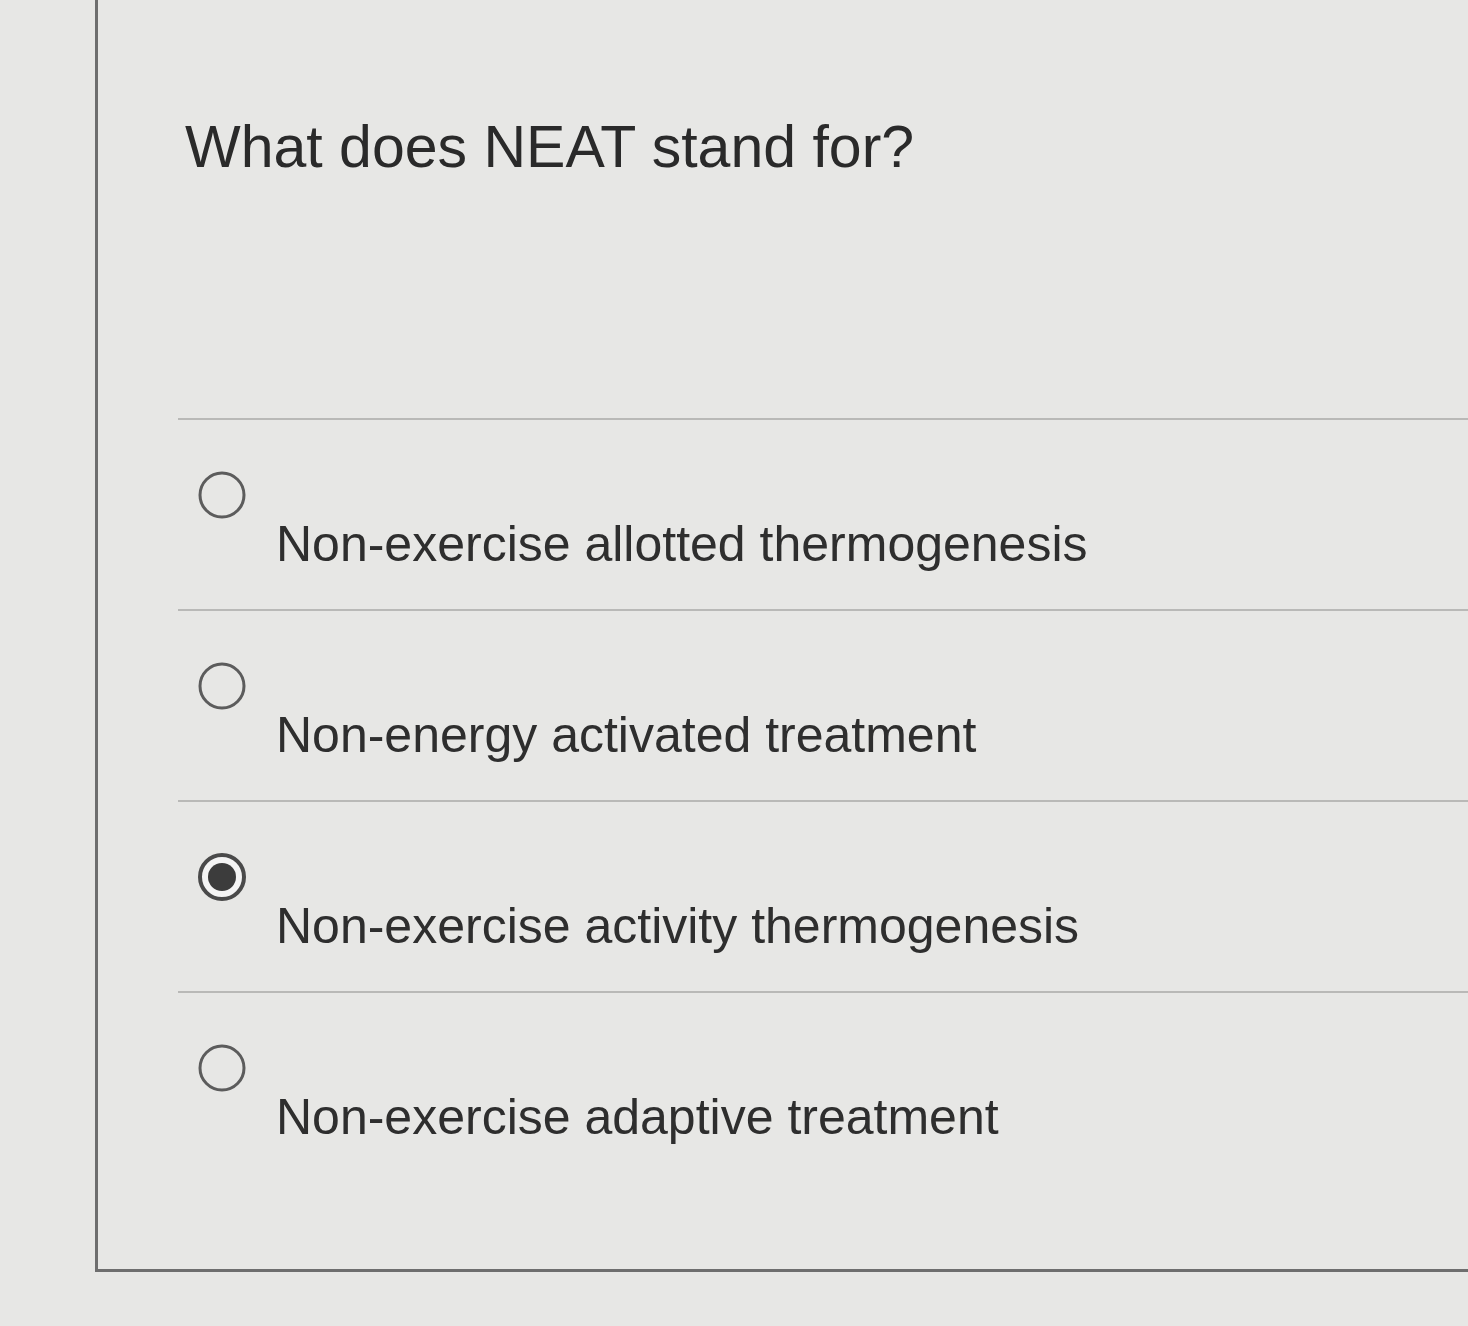 The height and width of the screenshot is (1326, 1468). I want to click on question-text: What does NEAT stand for?, so click(550, 147).